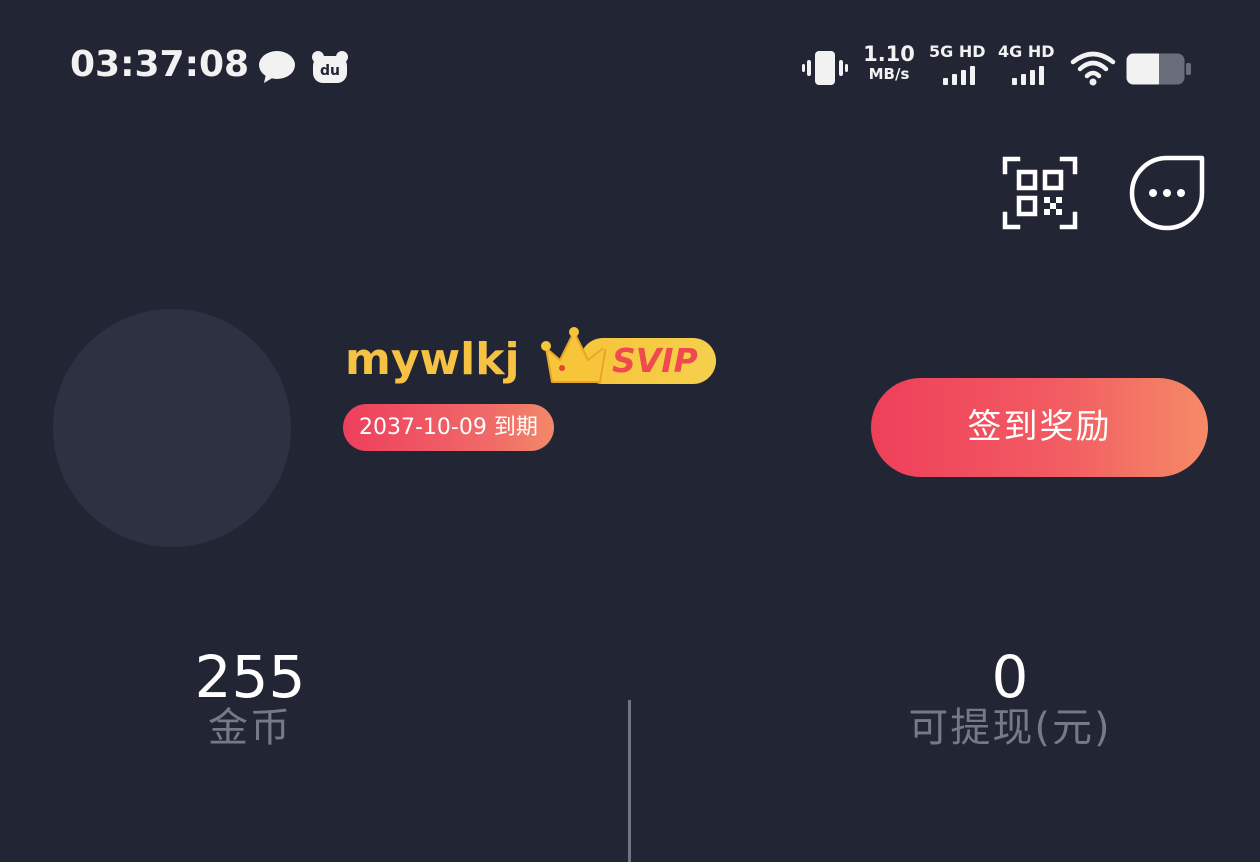 Image resolution: width=1260 pixels, height=862 pixels. What do you see at coordinates (889, 54) in the screenshot?
I see `network-speed-value: 1.10` at bounding box center [889, 54].